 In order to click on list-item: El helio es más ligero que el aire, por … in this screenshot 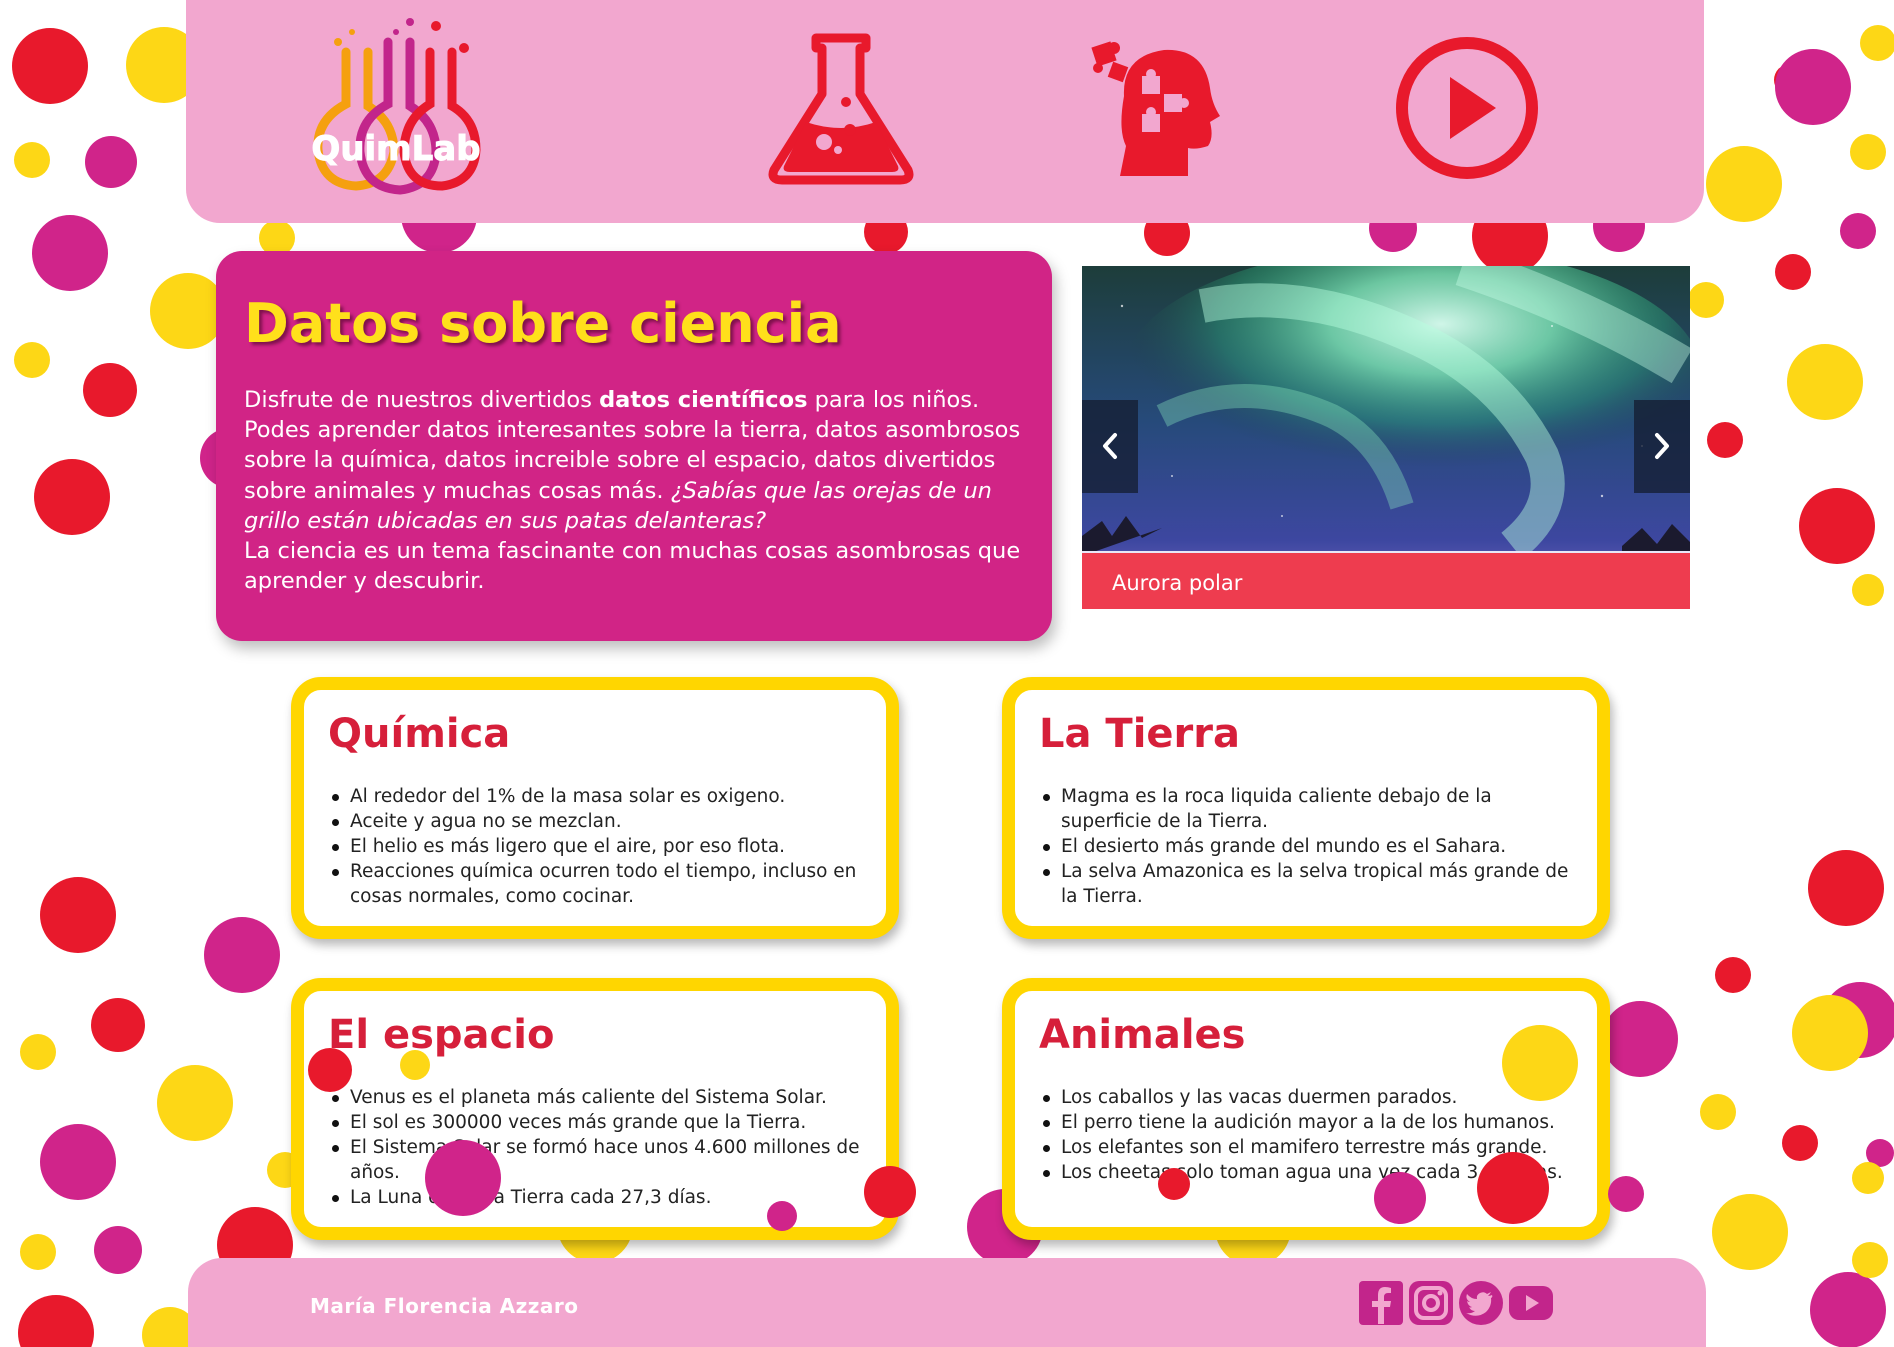, I will do `click(597, 846)`.